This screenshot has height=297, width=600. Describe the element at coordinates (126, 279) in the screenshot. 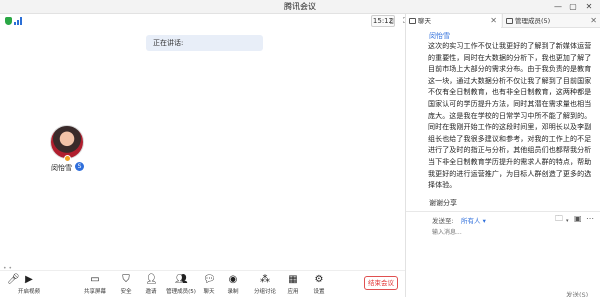

I see `shield-icon: ⛉` at that location.